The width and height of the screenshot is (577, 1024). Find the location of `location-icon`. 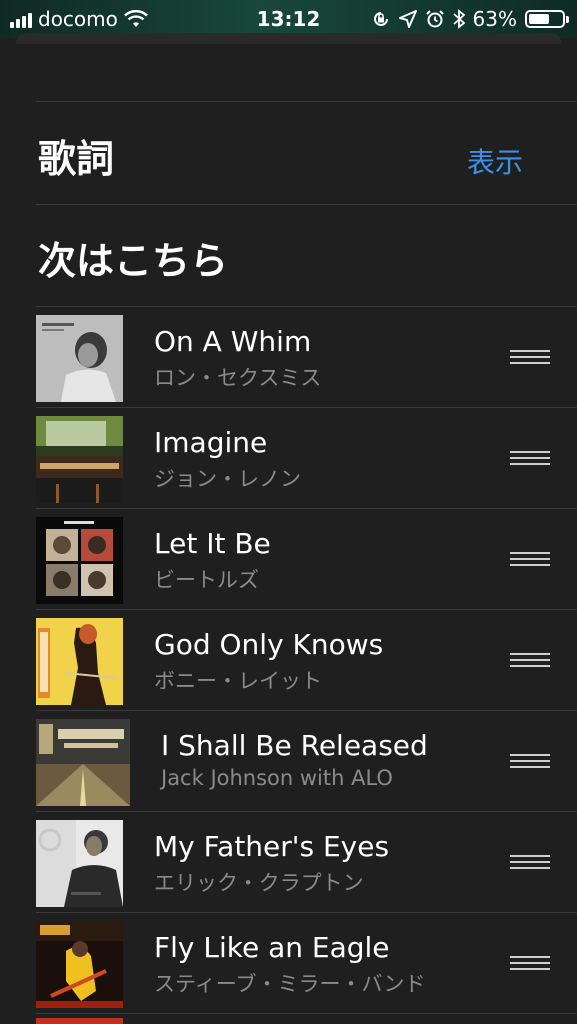

location-icon is located at coordinates (407, 19).